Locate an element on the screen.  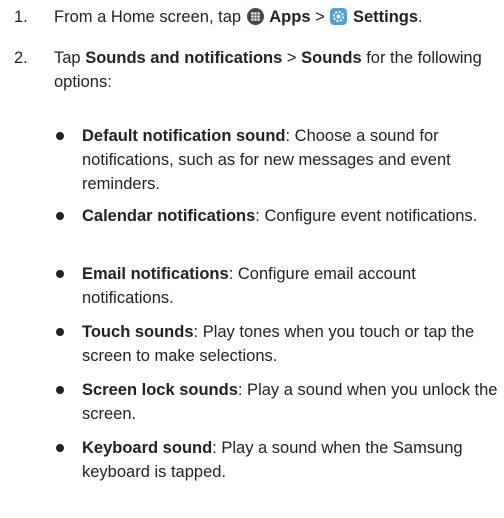
settings-label: Settings is located at coordinates (385, 17).